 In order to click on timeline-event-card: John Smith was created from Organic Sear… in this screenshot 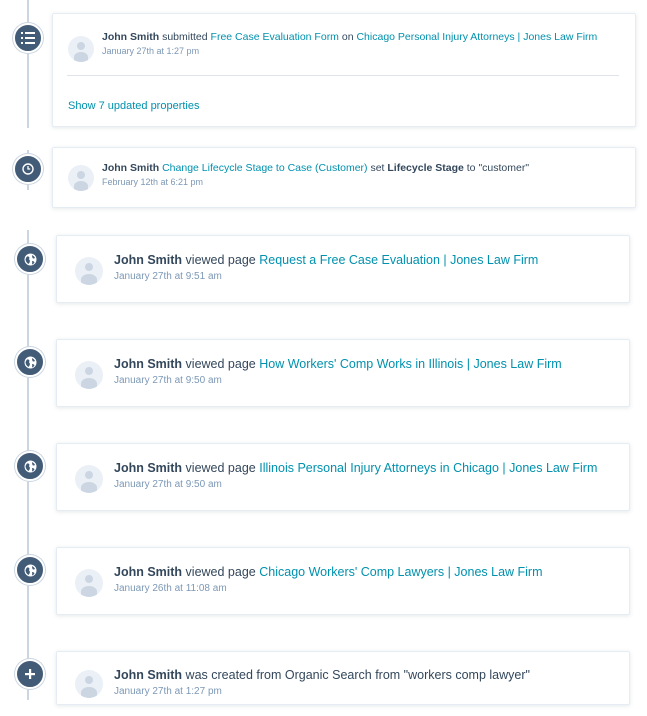, I will do `click(343, 678)`.